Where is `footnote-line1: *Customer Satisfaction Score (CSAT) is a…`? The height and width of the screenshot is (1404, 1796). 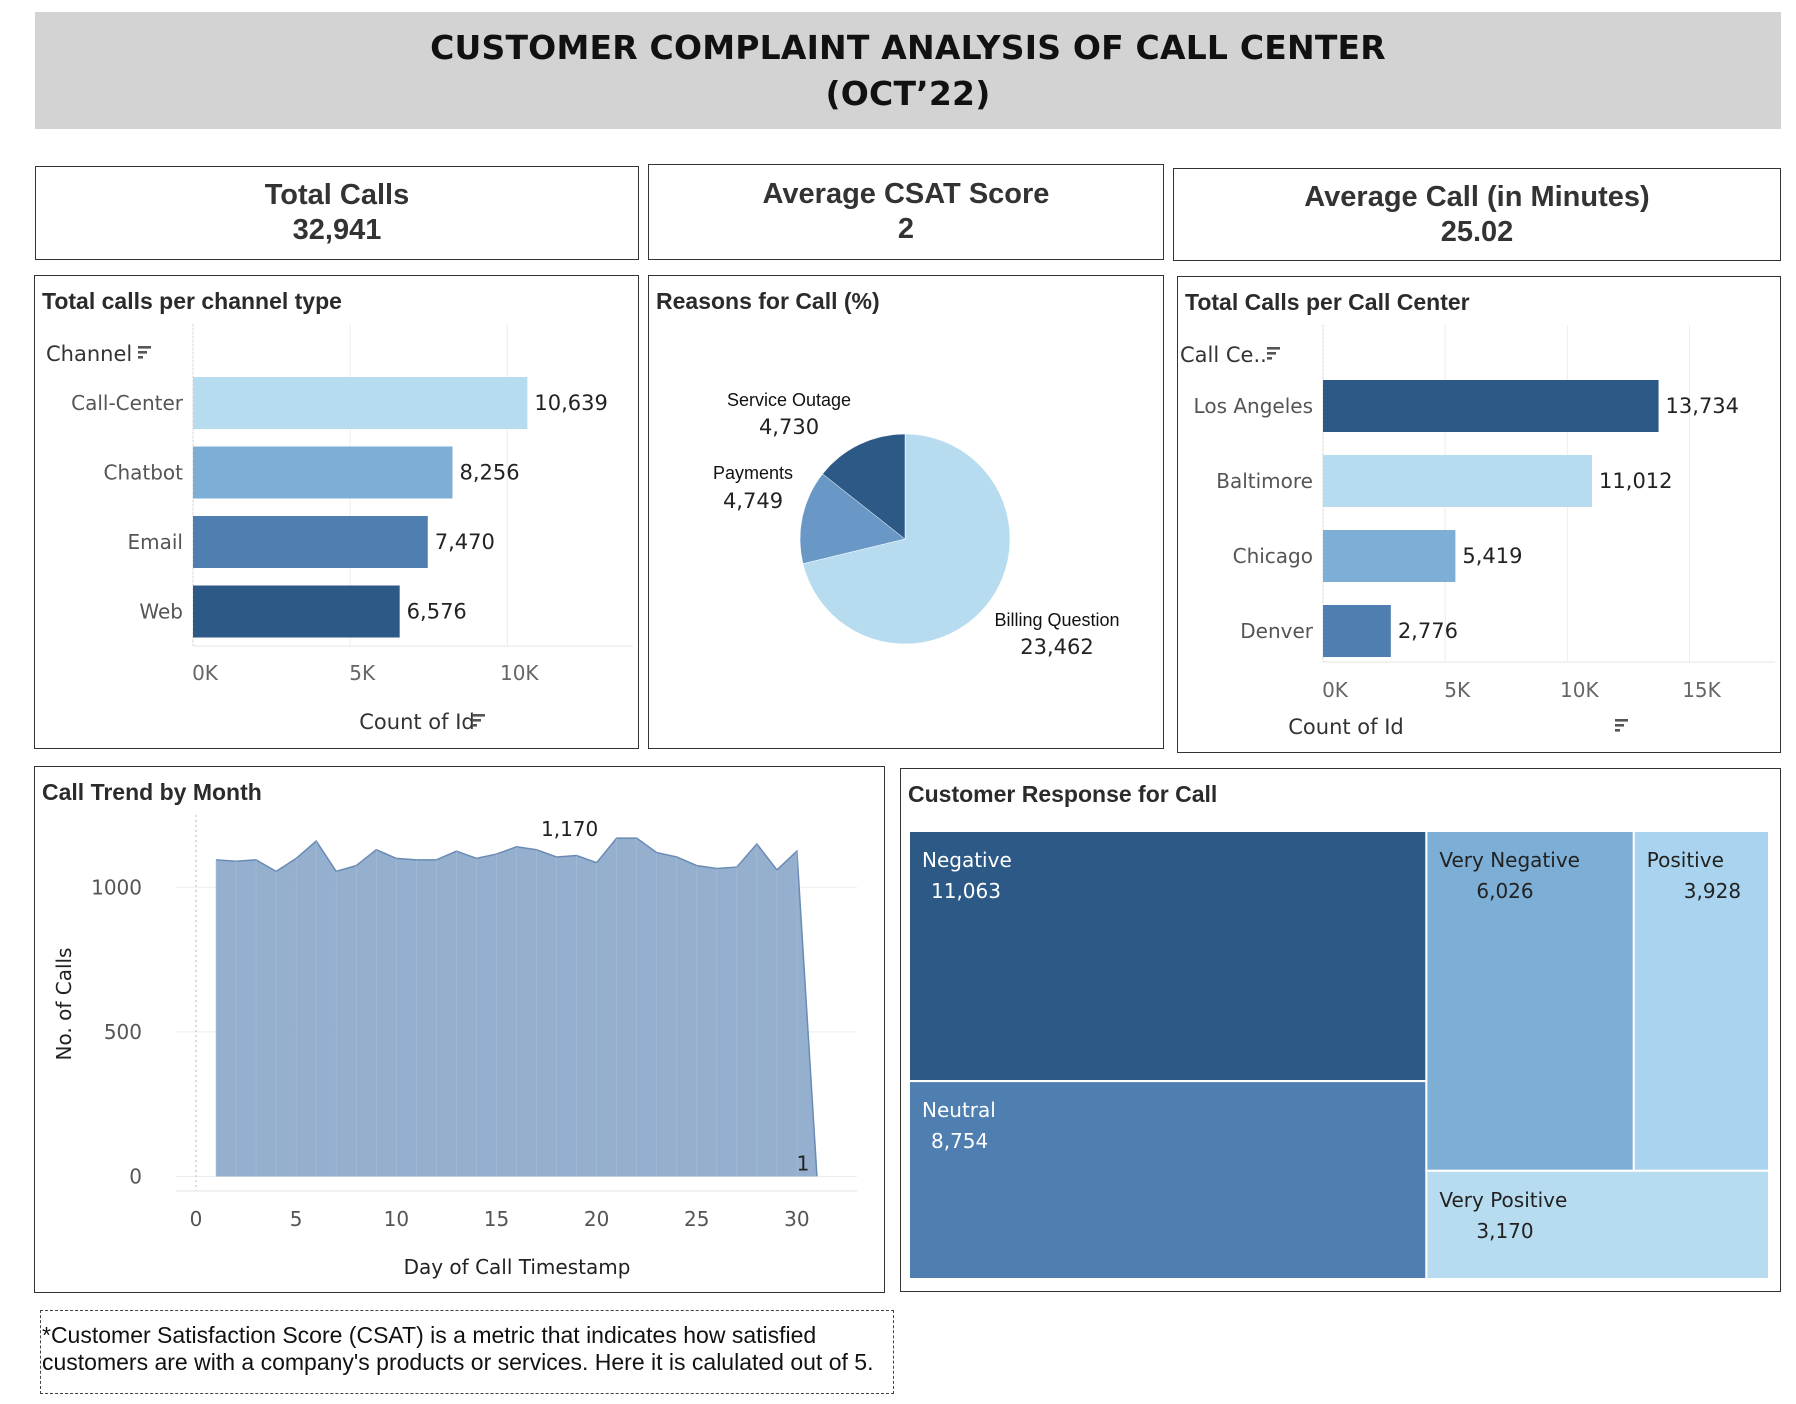
footnote-line1: *Customer Satisfaction Score (CSAT) is a… is located at coordinates (429, 1335).